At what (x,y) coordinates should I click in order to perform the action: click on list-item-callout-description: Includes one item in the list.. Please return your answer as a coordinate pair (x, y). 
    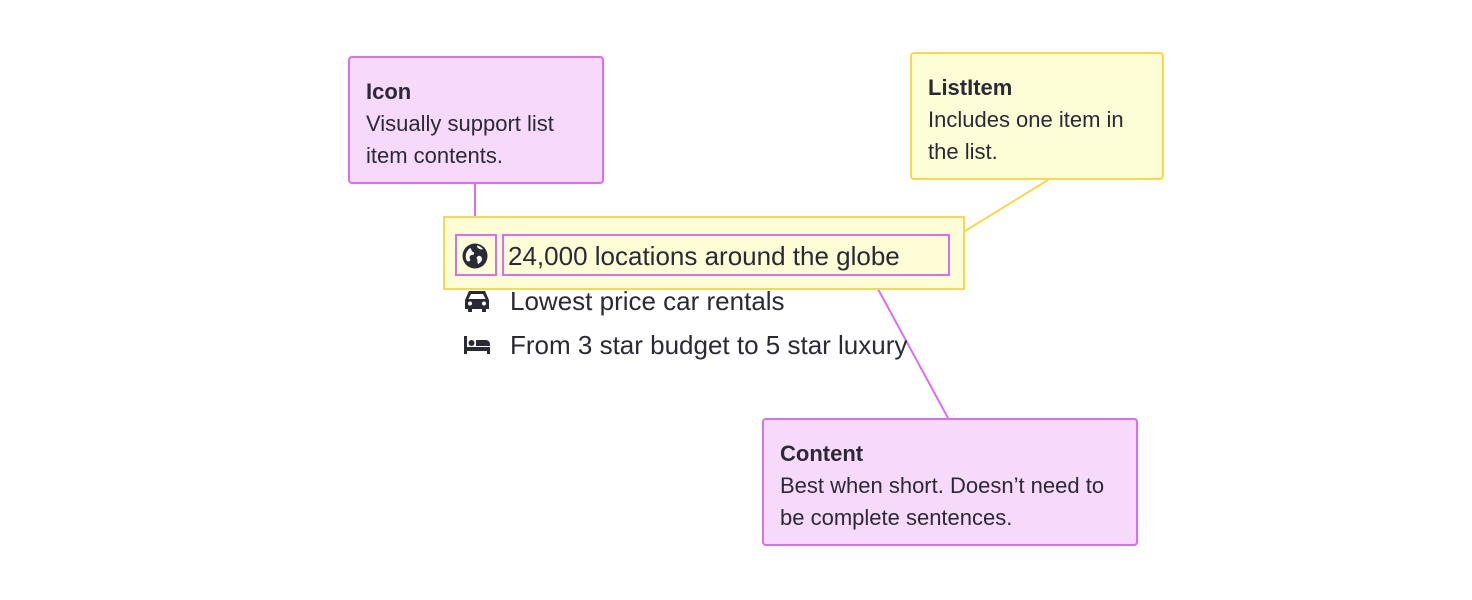
    Looking at the image, I should click on (1026, 135).